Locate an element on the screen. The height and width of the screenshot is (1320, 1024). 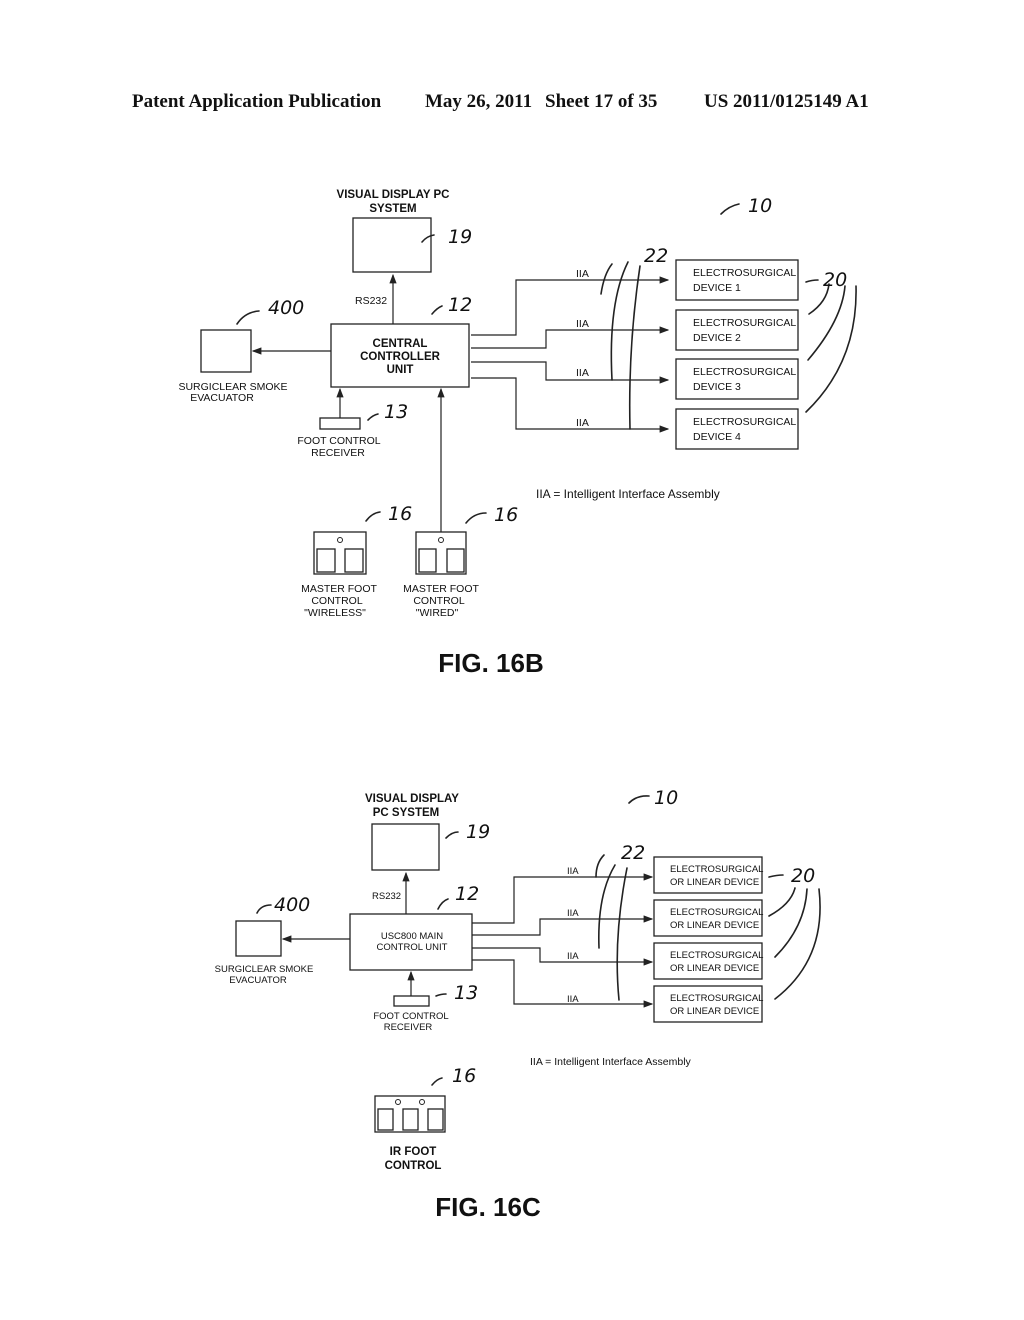
iia-label-1: IIA is located at coordinates (582, 274).